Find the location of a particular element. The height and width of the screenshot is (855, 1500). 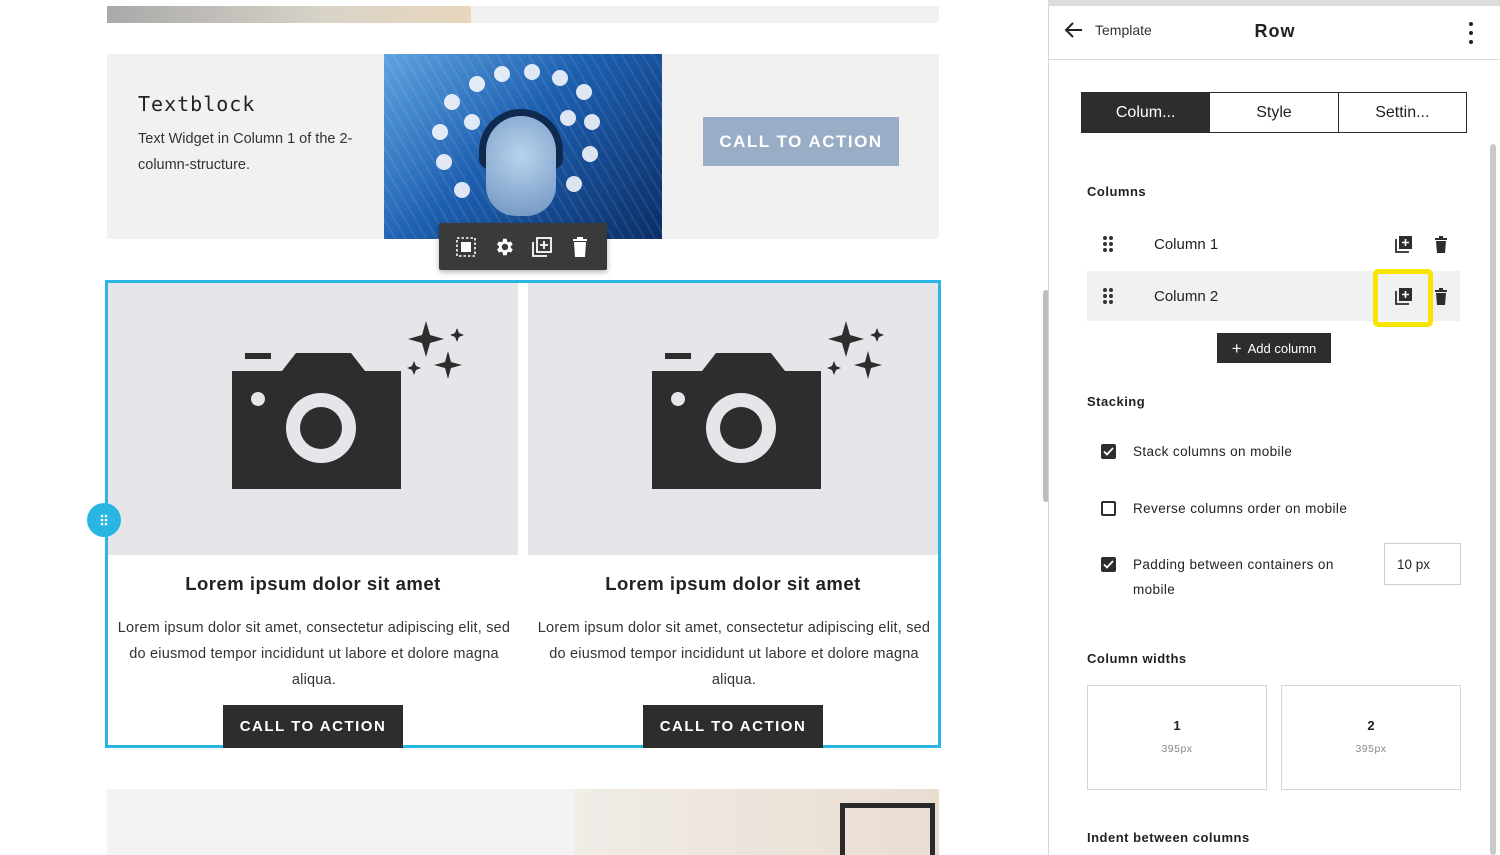

padding-mobile-label: Padding between containers on mobile is located at coordinates (1233, 577).